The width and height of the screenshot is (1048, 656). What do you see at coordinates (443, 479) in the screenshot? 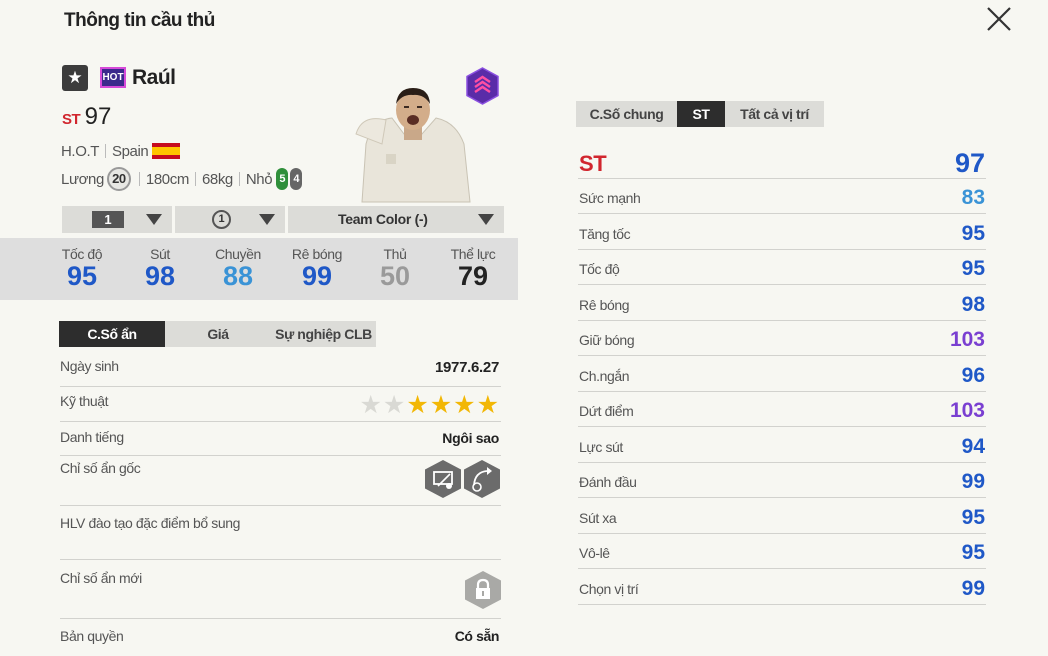
I see `goal-finesse-trait-icon` at bounding box center [443, 479].